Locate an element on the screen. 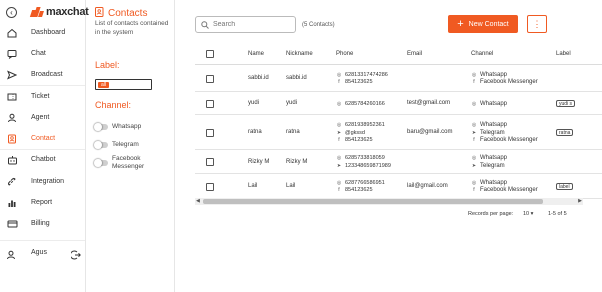 The width and height of the screenshot is (602, 292). sidebar-item-integration: Integration is located at coordinates (42, 181).